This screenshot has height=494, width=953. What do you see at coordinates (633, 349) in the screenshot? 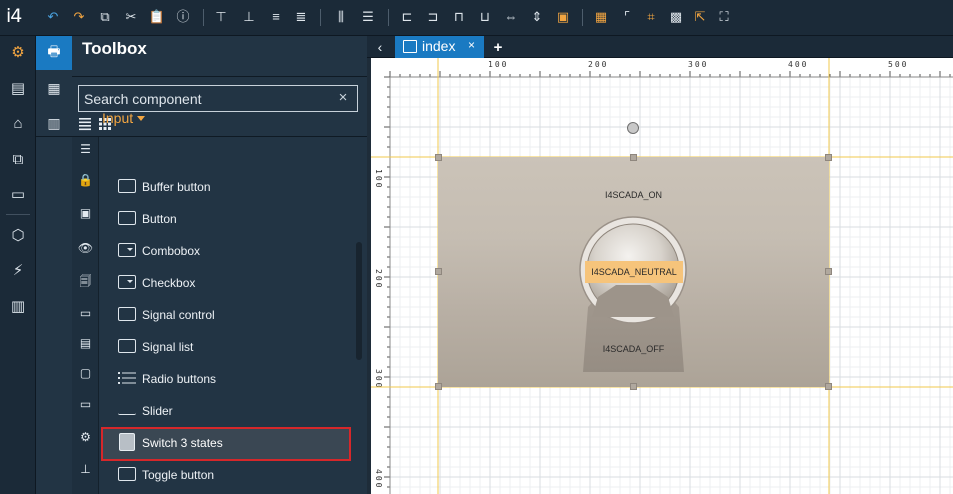
I see `off-state-label: I4SCADA_OFF` at bounding box center [633, 349].